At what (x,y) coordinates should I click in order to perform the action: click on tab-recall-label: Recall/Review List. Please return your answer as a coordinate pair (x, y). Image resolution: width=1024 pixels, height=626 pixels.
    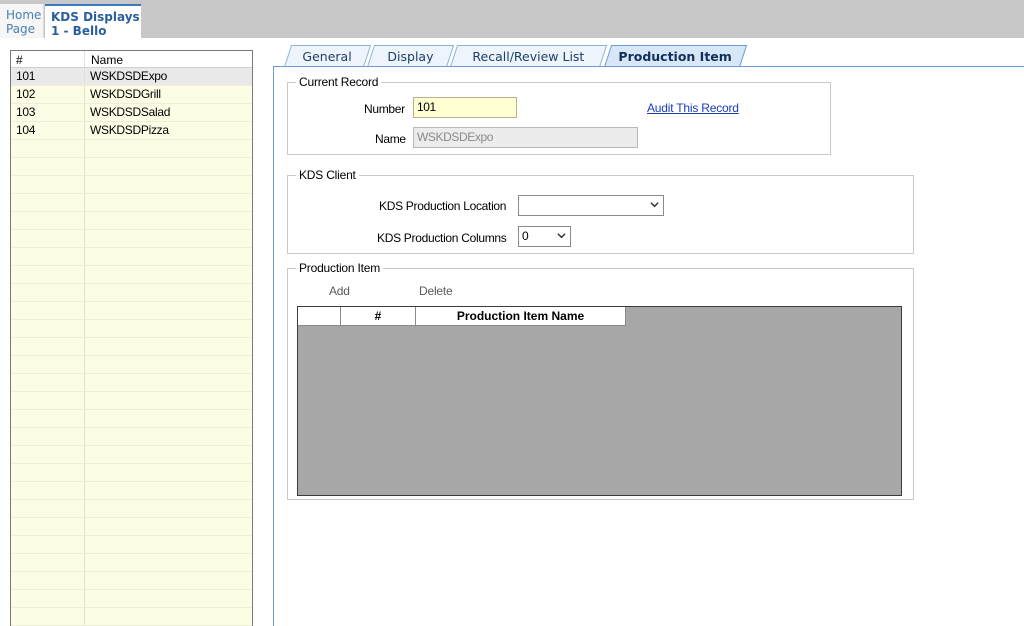
    Looking at the image, I should click on (528, 56).